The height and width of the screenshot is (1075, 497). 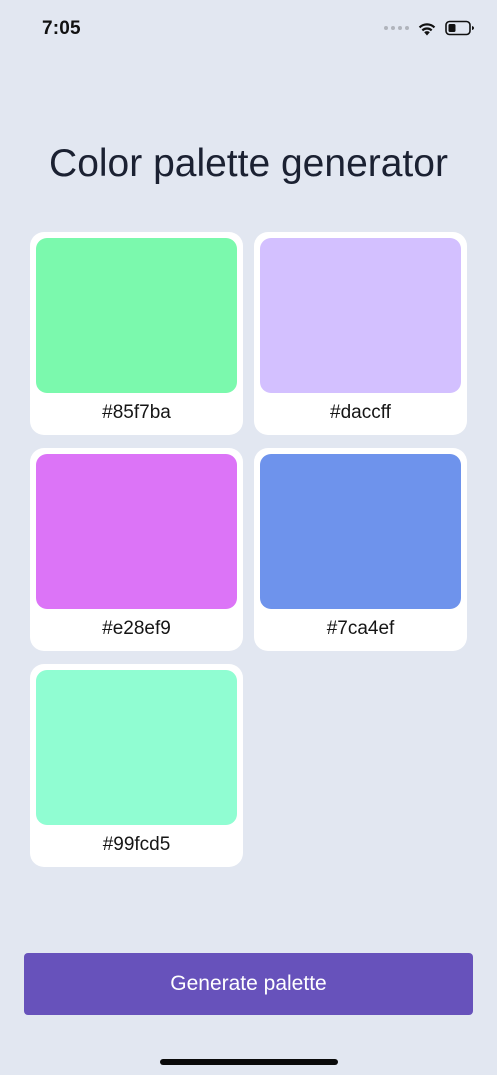 What do you see at coordinates (248, 163) in the screenshot?
I see `page-title: Color palette generator` at bounding box center [248, 163].